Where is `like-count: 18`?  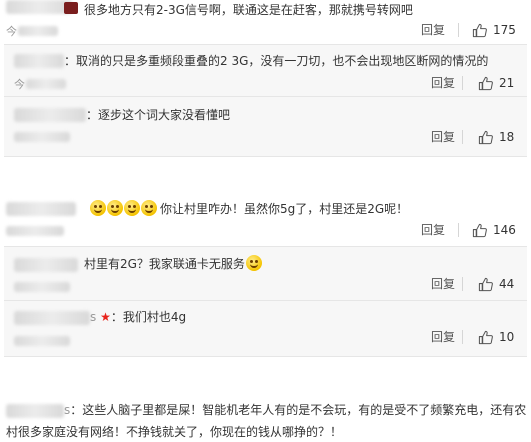
like-count: 18 is located at coordinates (507, 137).